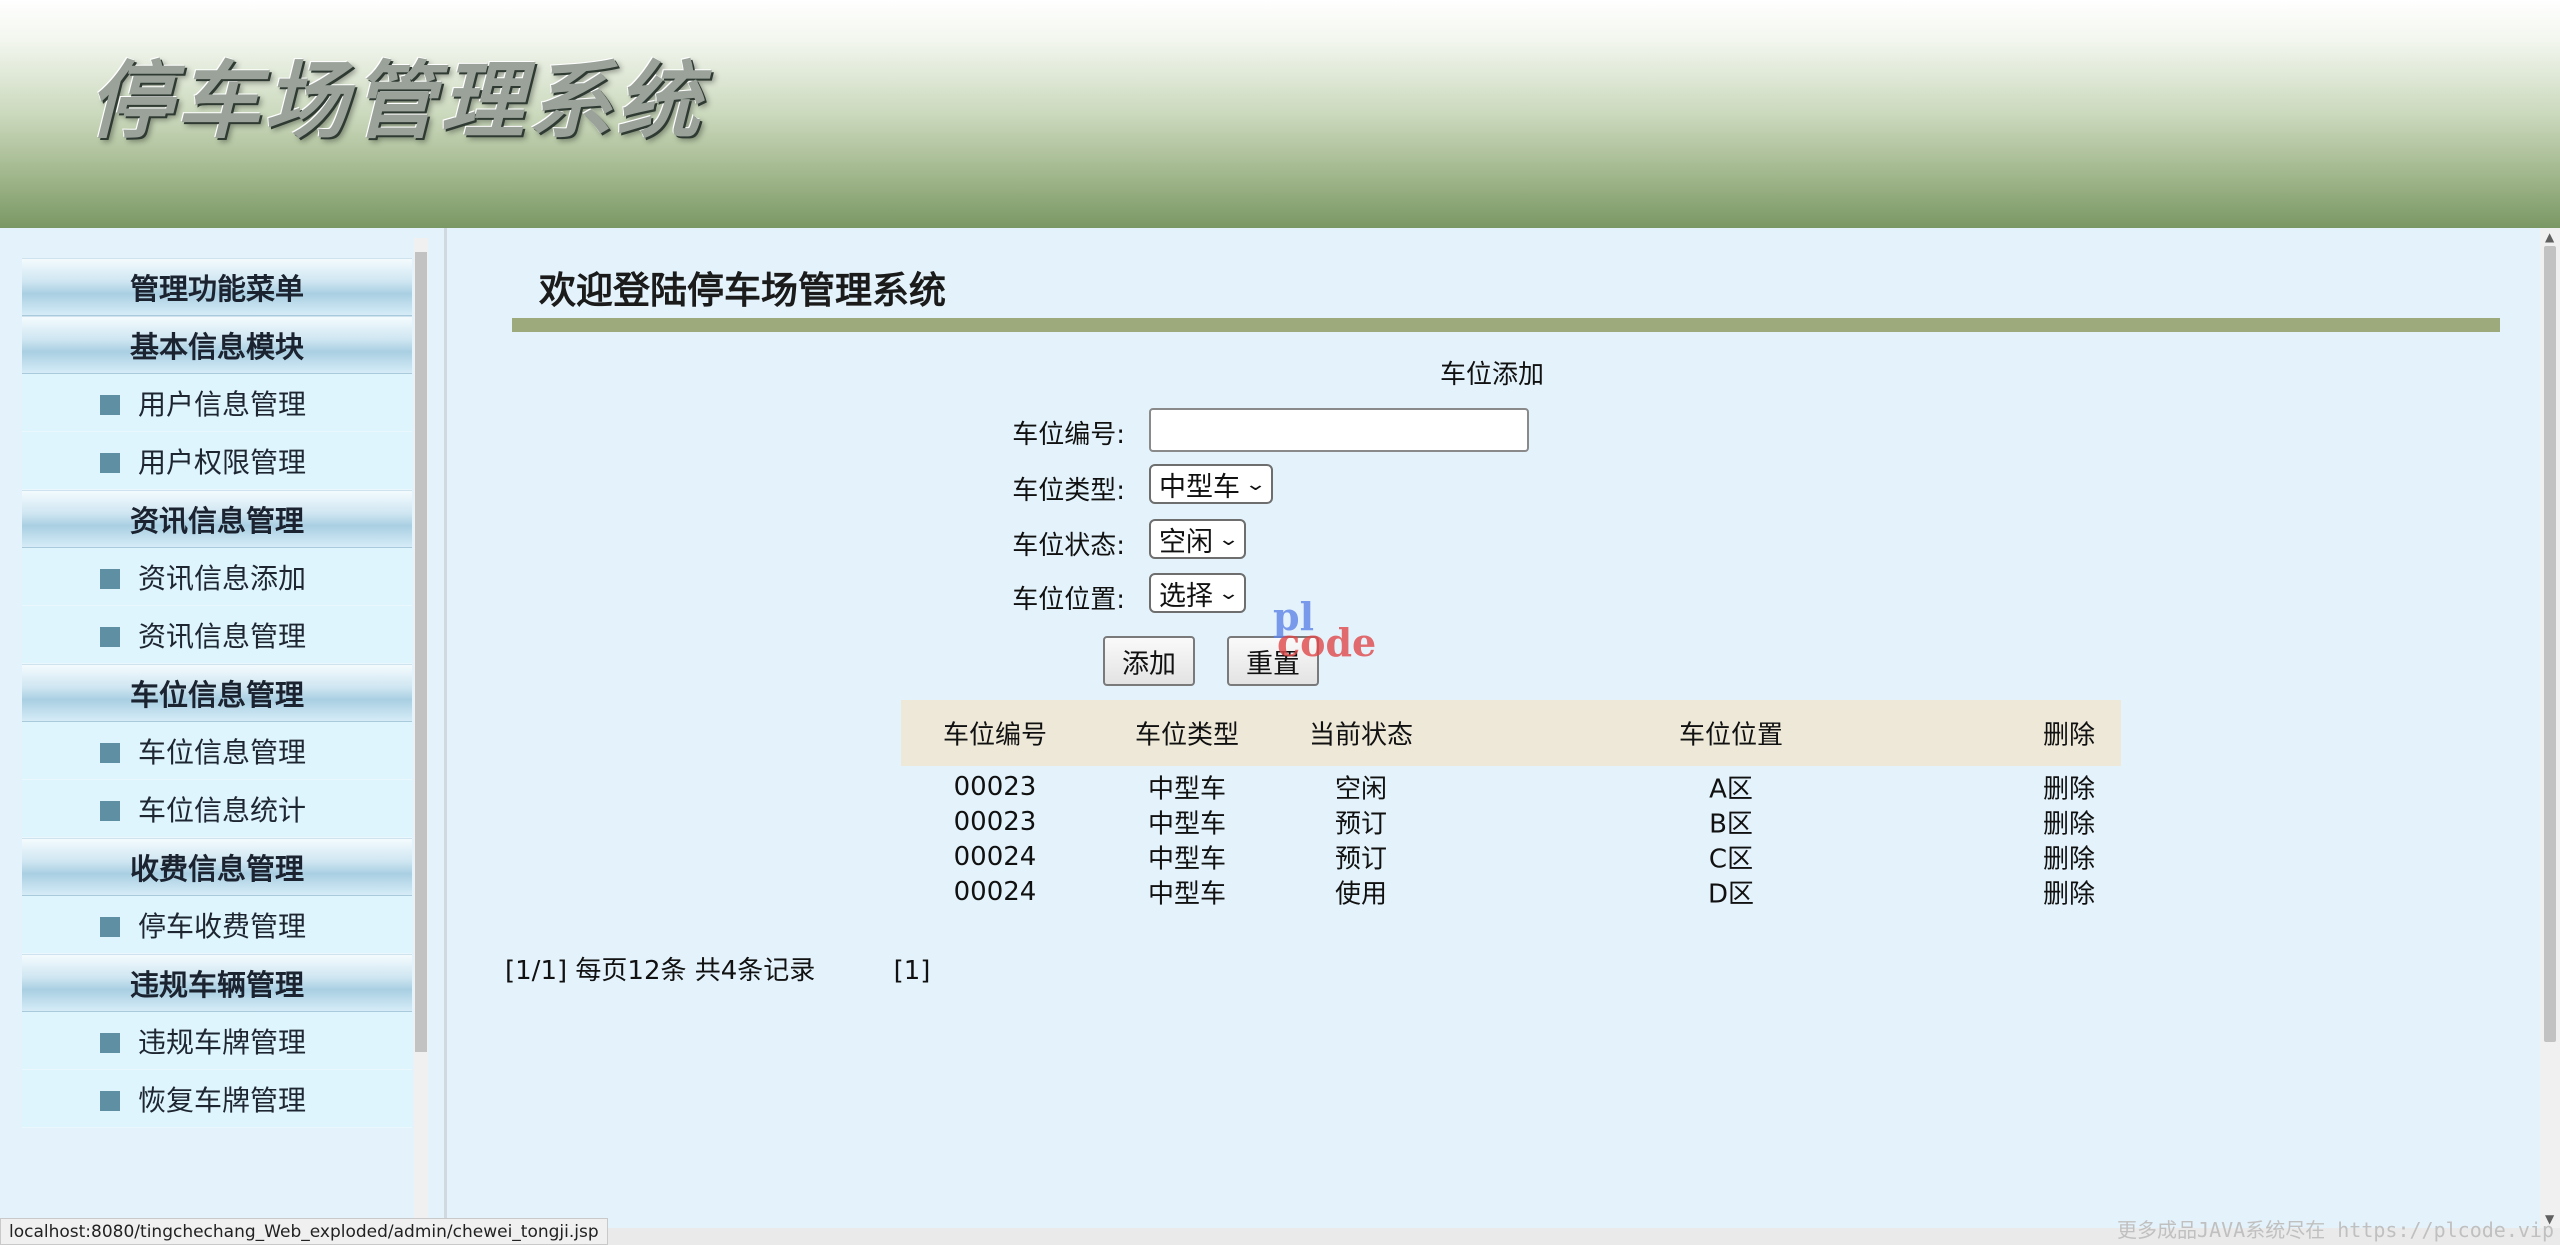 This screenshot has height=1245, width=2560. What do you see at coordinates (1511, 786) in the screenshot?
I see `table-row: 00023 中型车 空闲 A区 删除` at bounding box center [1511, 786].